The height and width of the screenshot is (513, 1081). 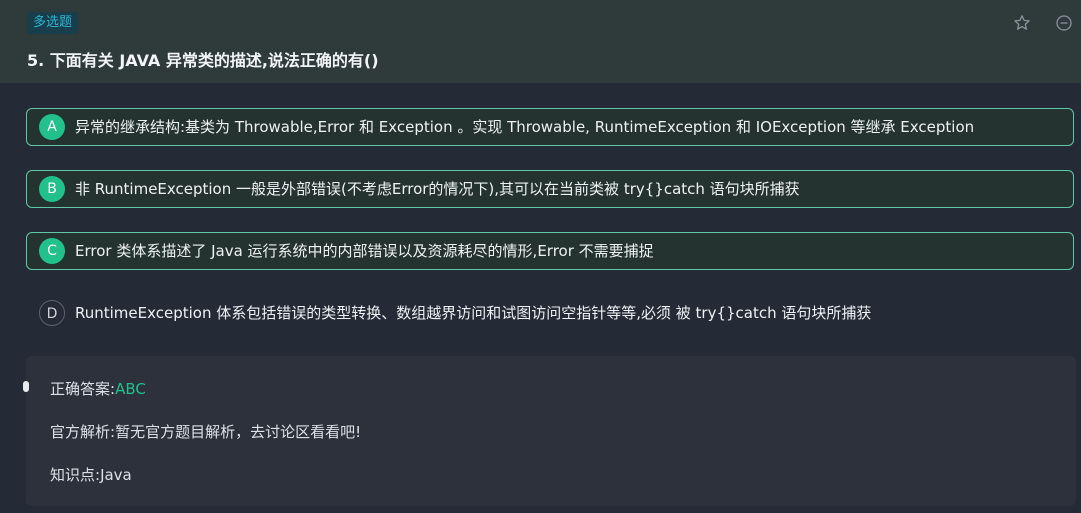 I want to click on panel-marker, so click(x=26, y=386).